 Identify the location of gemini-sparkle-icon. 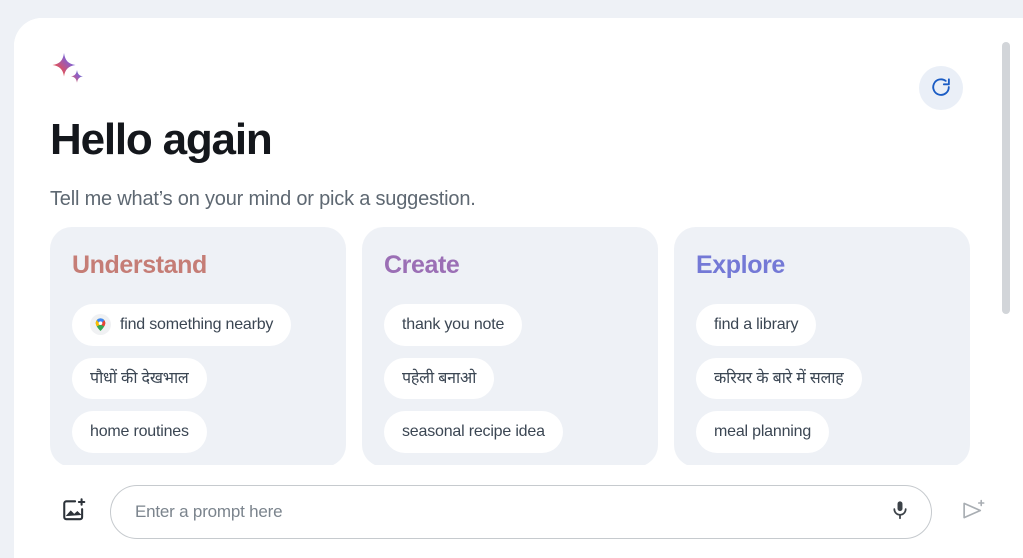
(70, 70).